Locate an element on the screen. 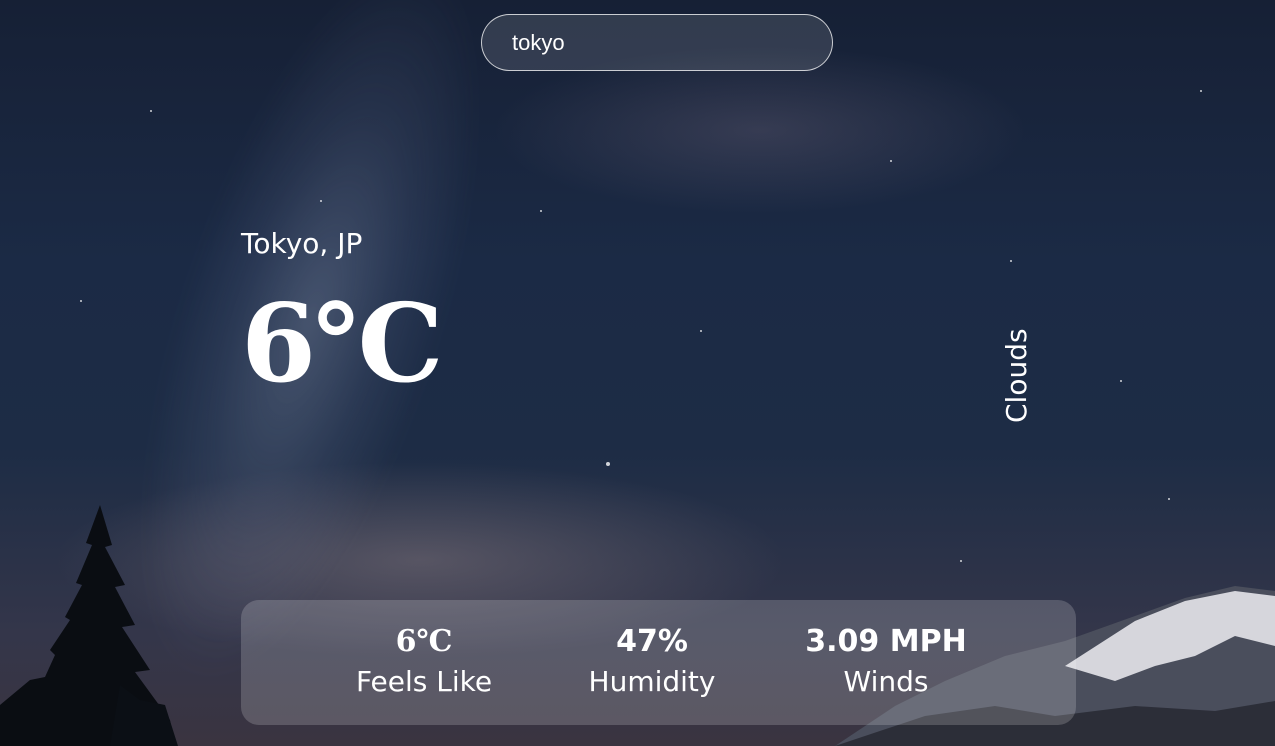 This screenshot has width=1275, height=746. current-temperature: 6℃ is located at coordinates (342, 344).